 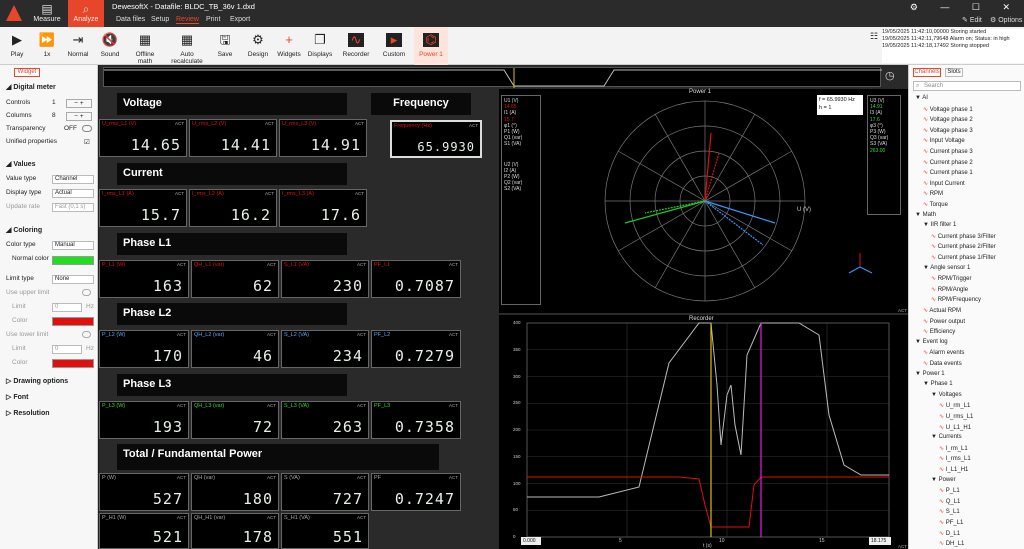 What do you see at coordinates (50, 164) in the screenshot?
I see `section-values: ◢ Values` at bounding box center [50, 164].